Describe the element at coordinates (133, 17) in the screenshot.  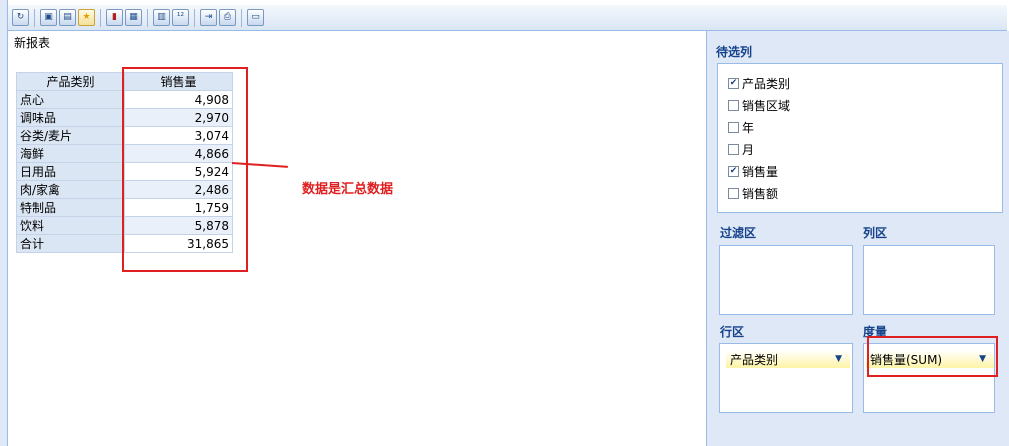
I see `window-icon: ▦` at that location.